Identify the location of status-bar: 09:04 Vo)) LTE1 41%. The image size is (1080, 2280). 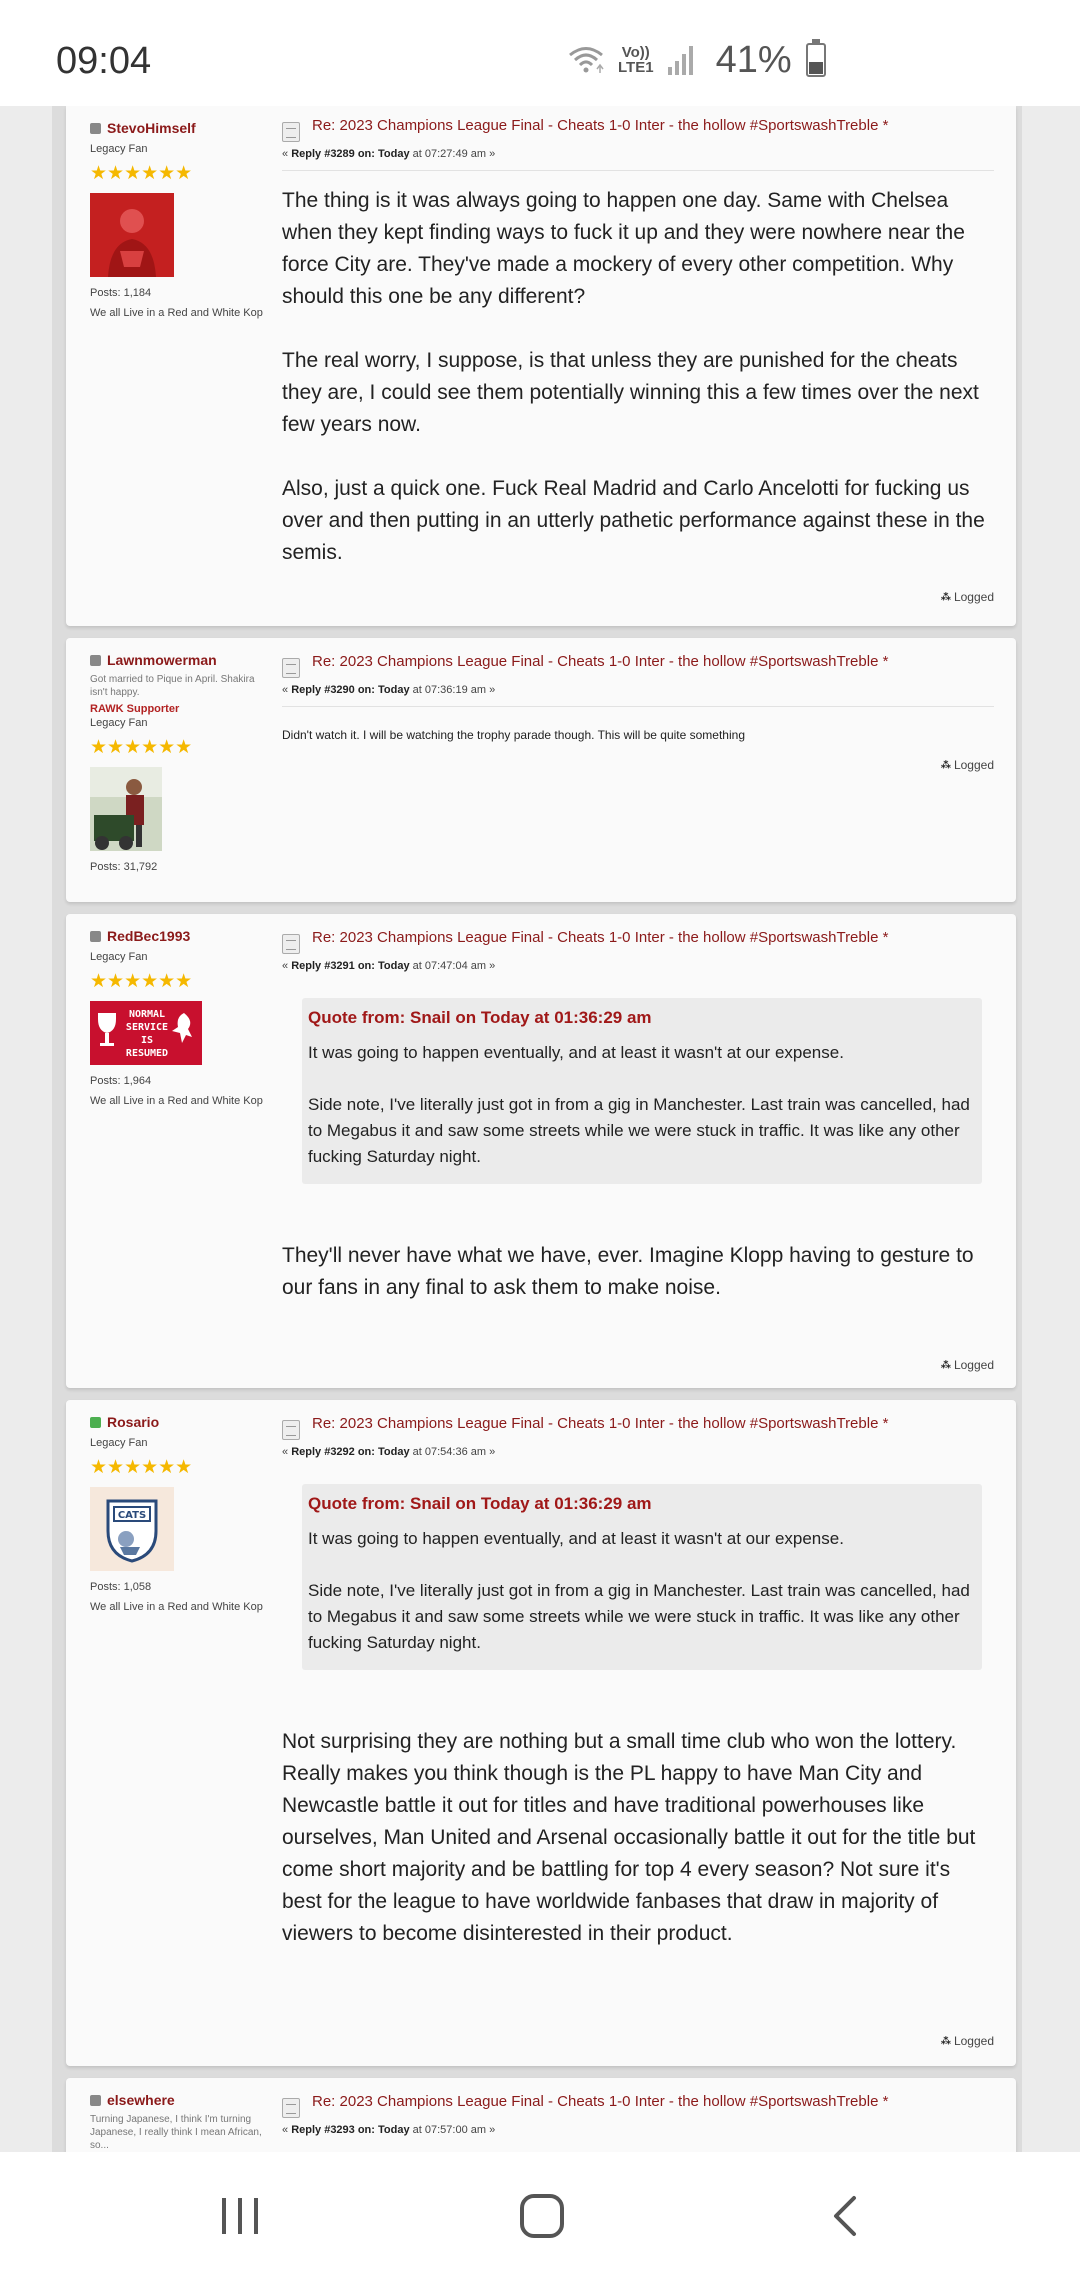
(540, 53).